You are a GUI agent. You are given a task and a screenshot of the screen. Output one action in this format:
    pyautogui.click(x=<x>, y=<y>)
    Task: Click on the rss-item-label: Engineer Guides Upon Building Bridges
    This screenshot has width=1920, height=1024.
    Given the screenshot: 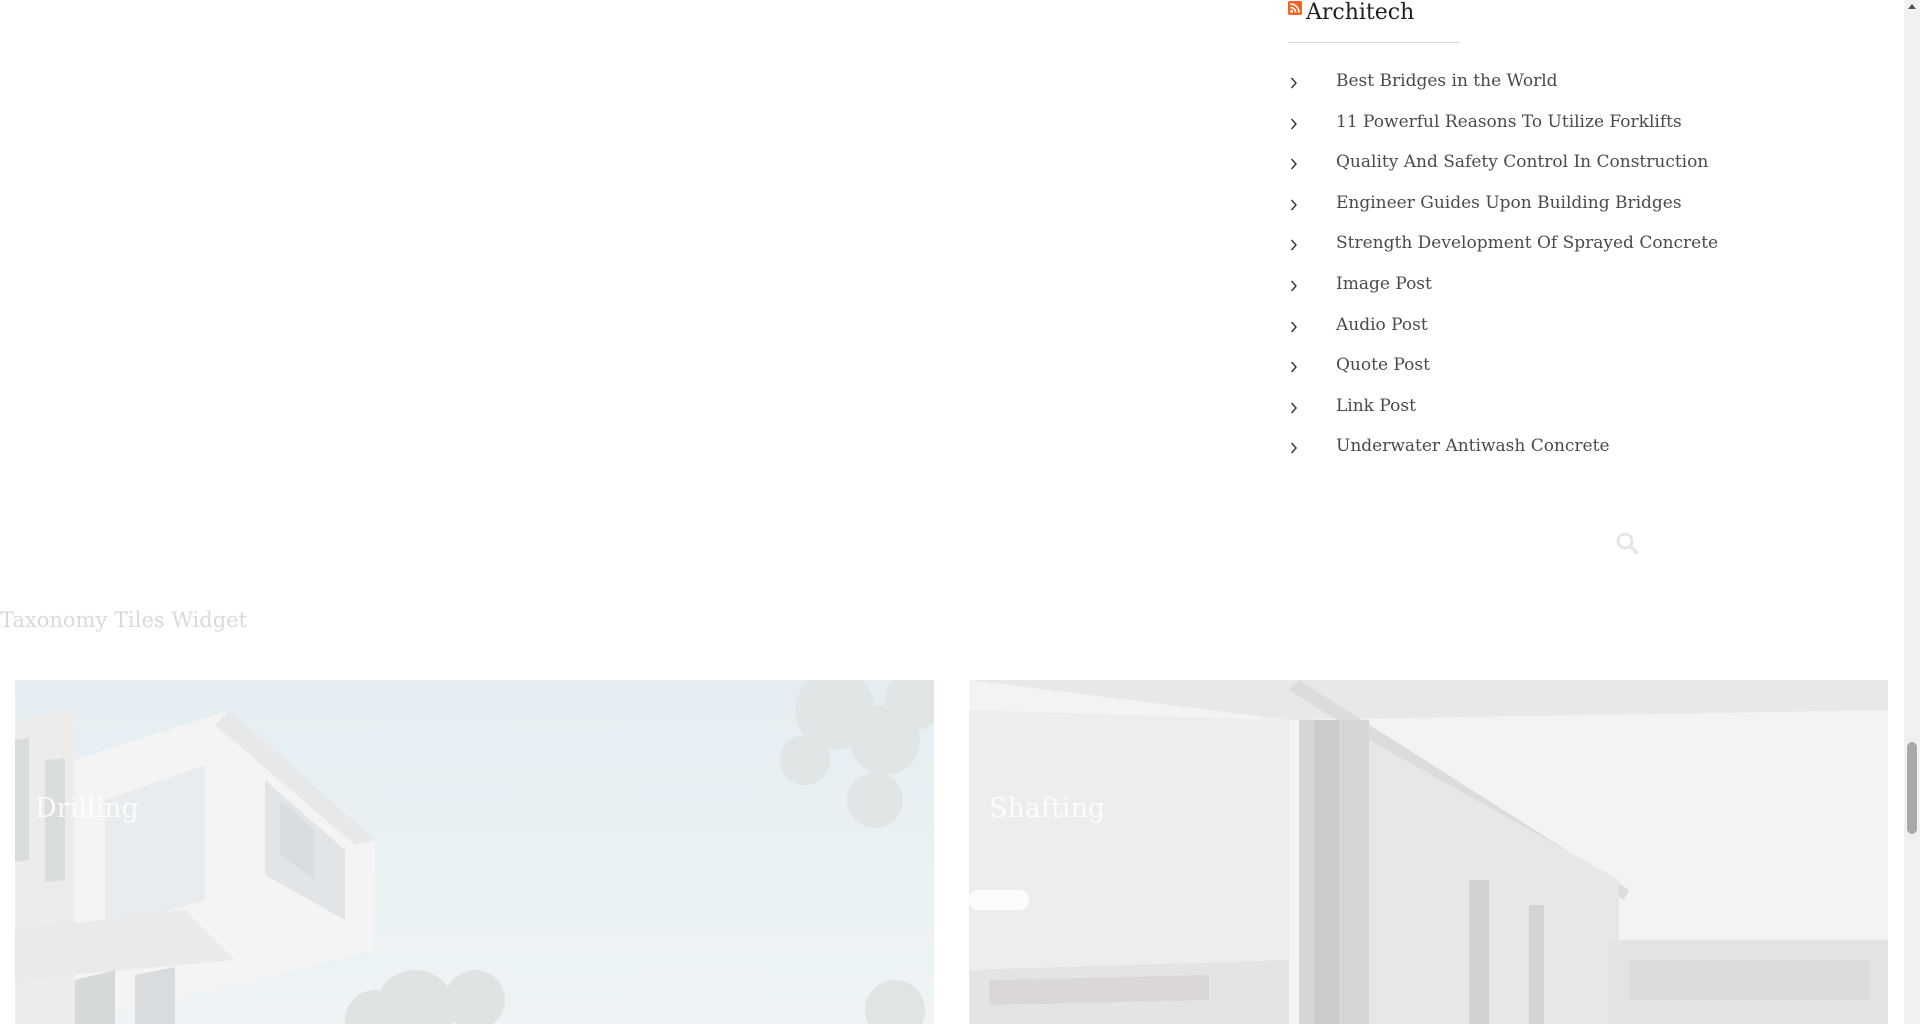 What is the action you would take?
    pyautogui.click(x=1509, y=203)
    